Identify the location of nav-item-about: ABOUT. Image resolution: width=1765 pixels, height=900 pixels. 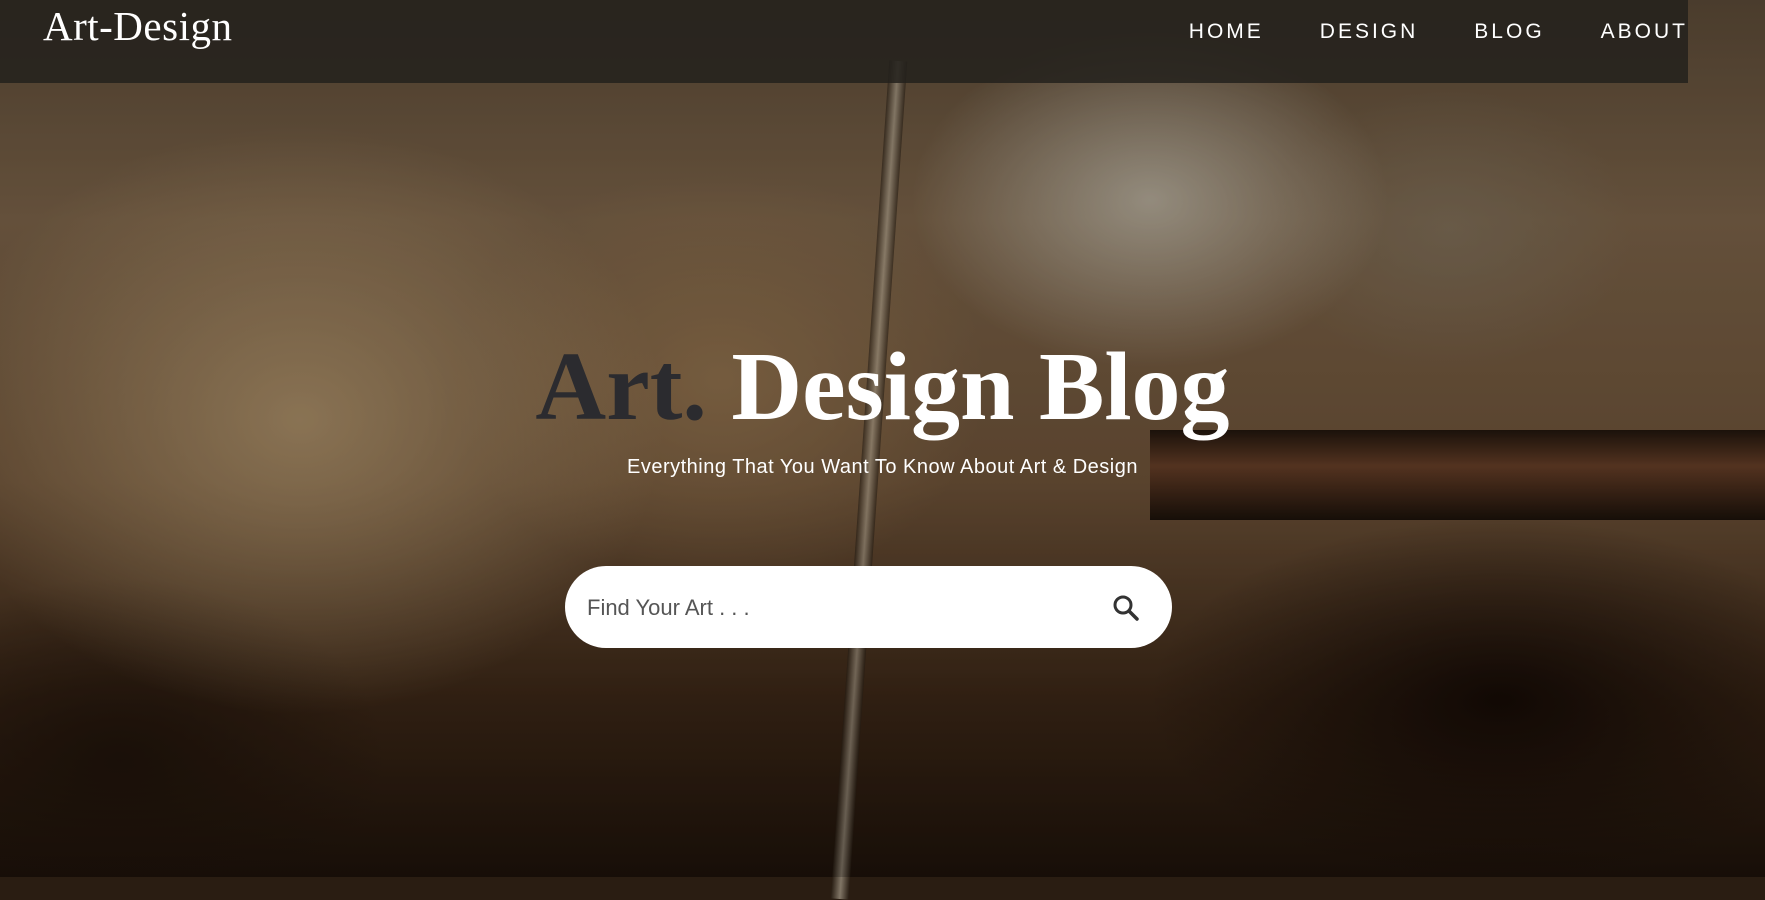
(1630, 32).